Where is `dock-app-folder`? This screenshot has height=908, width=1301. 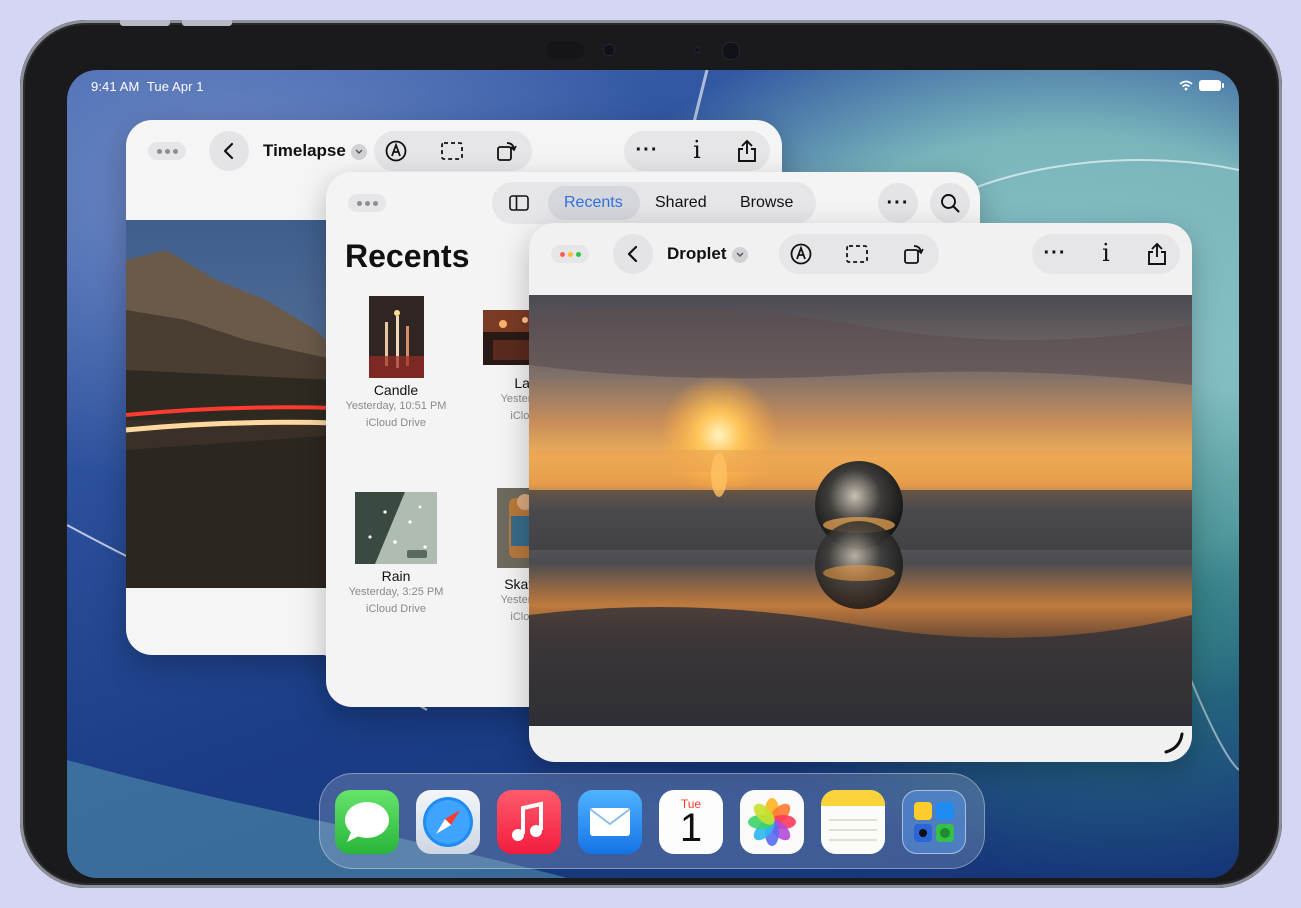
dock-app-folder is located at coordinates (934, 822).